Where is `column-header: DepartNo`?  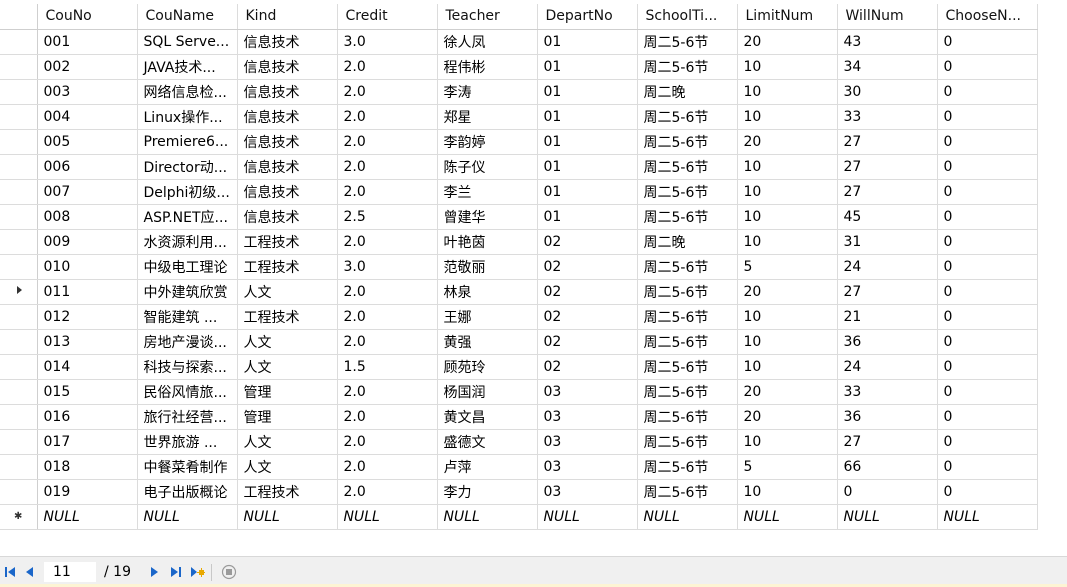 column-header: DepartNo is located at coordinates (587, 17).